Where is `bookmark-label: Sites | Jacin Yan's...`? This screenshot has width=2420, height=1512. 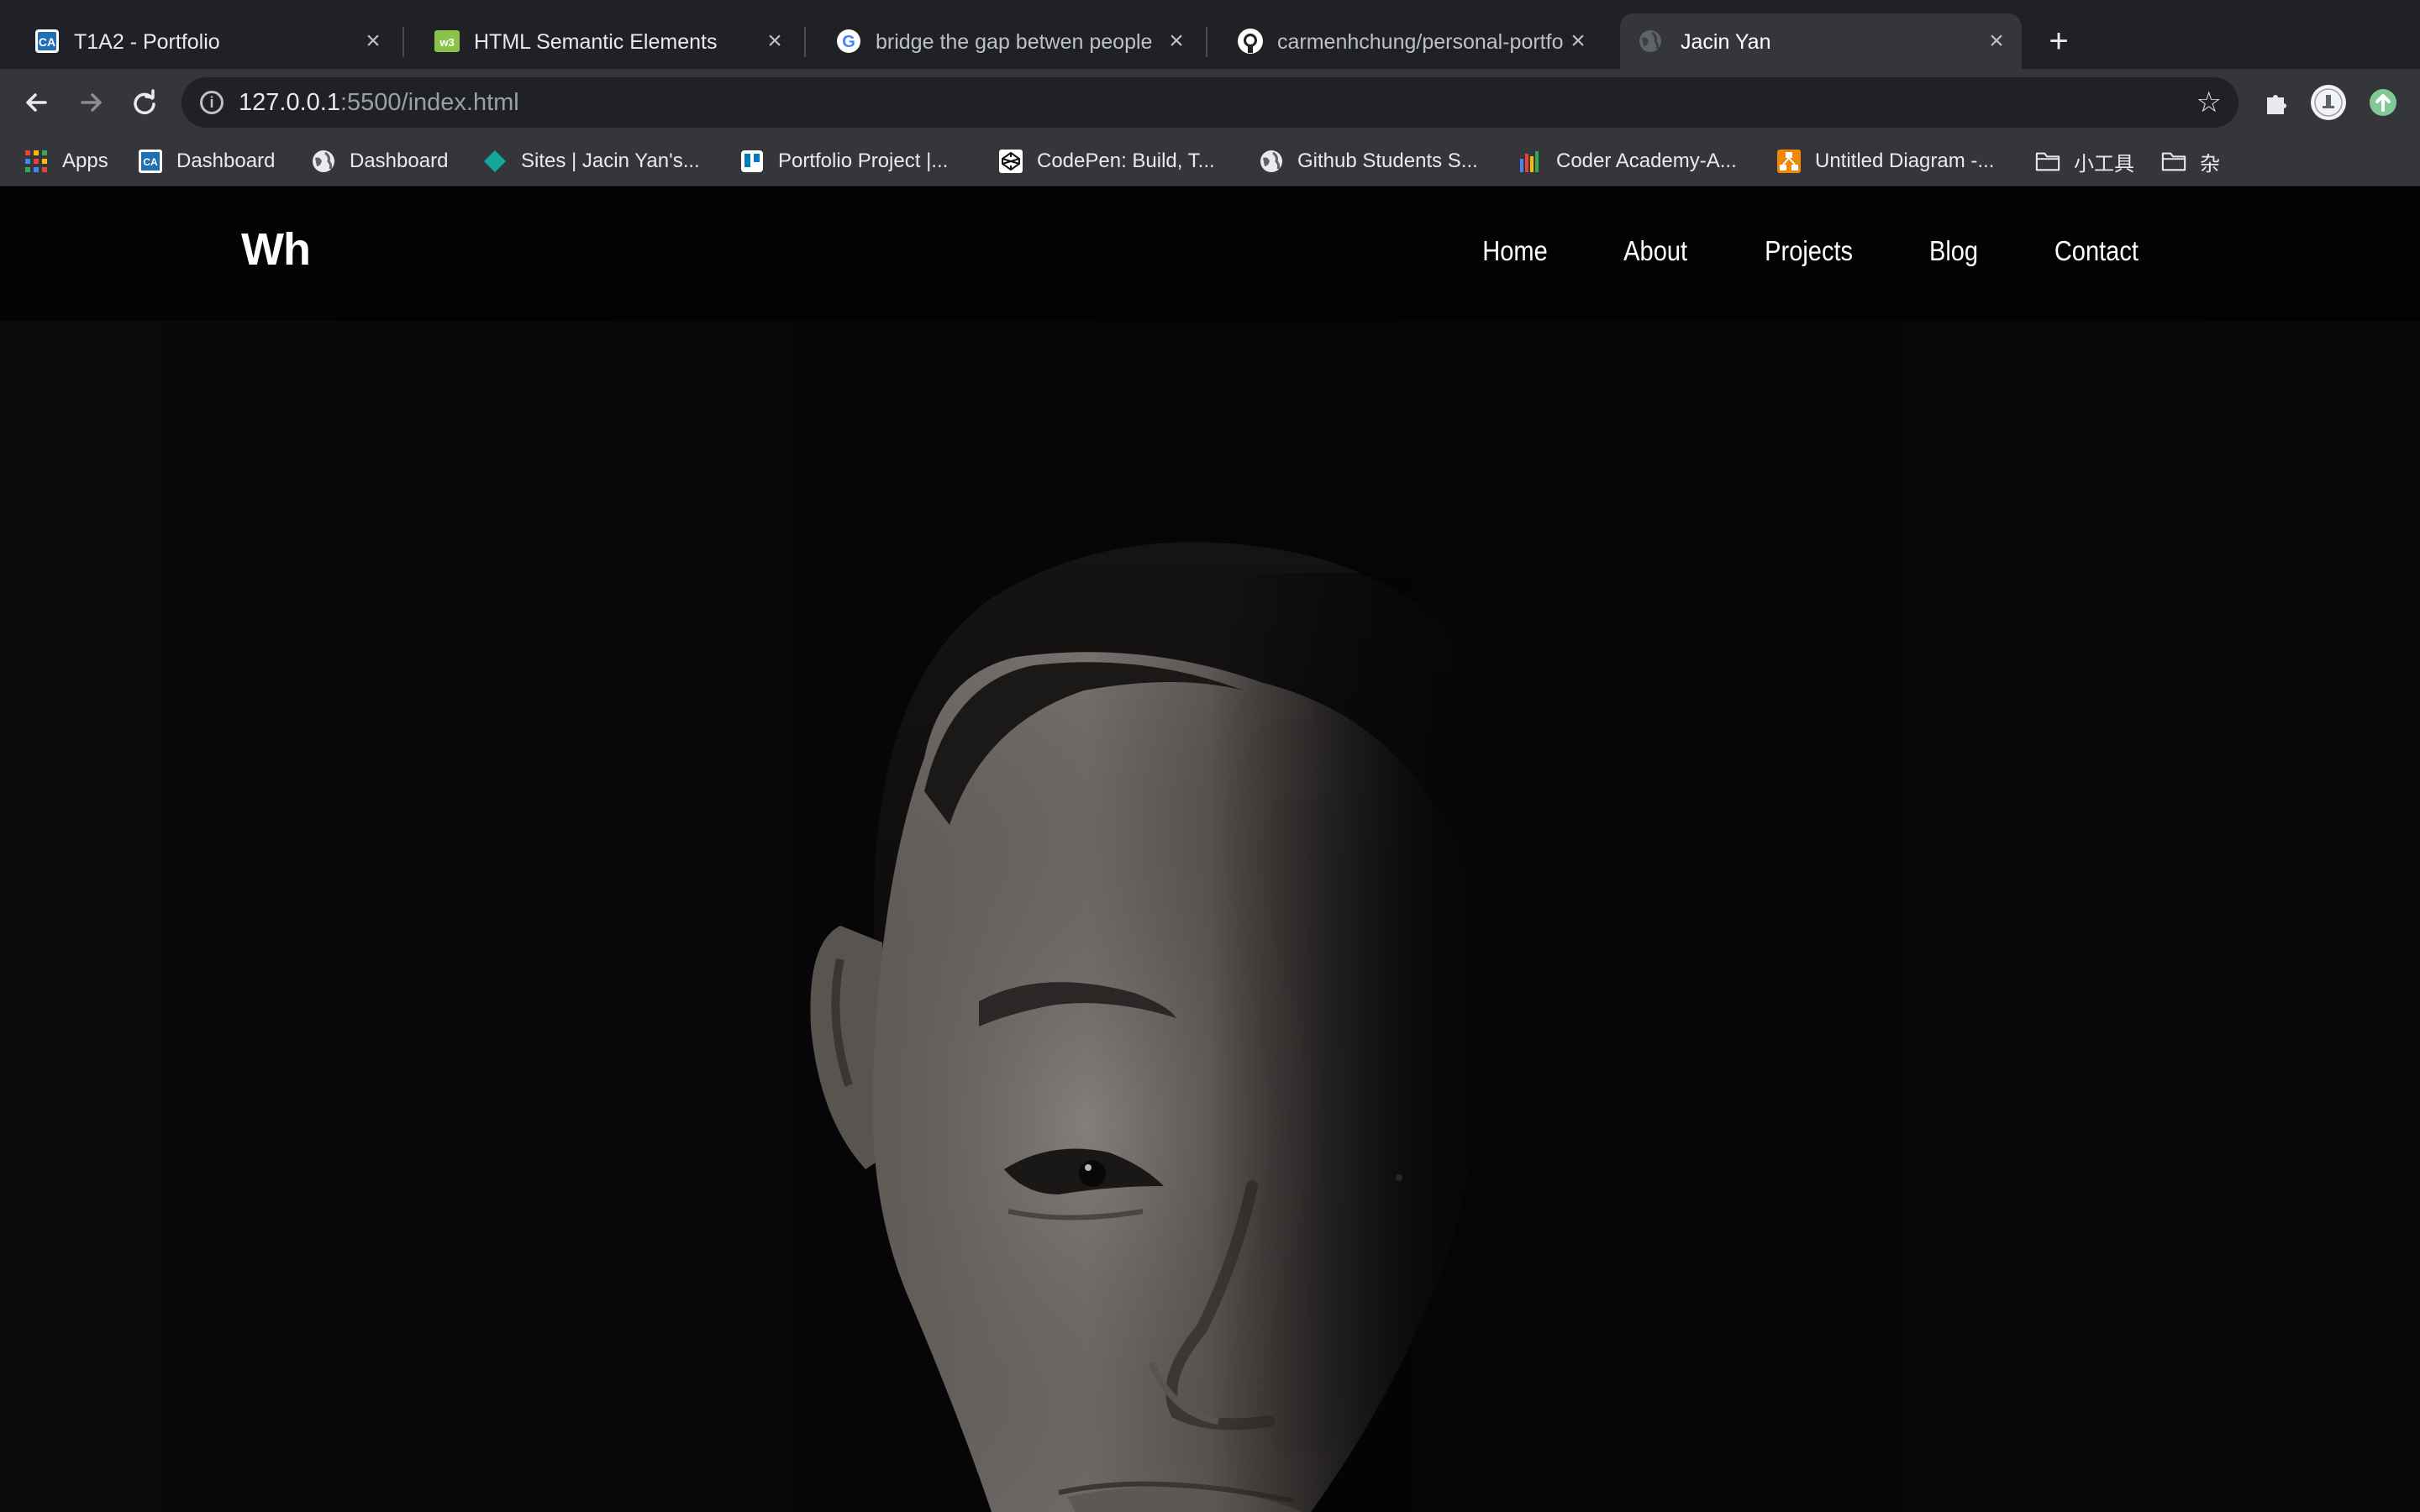
bookmark-label: Sites | Jacin Yan's... is located at coordinates (611, 161).